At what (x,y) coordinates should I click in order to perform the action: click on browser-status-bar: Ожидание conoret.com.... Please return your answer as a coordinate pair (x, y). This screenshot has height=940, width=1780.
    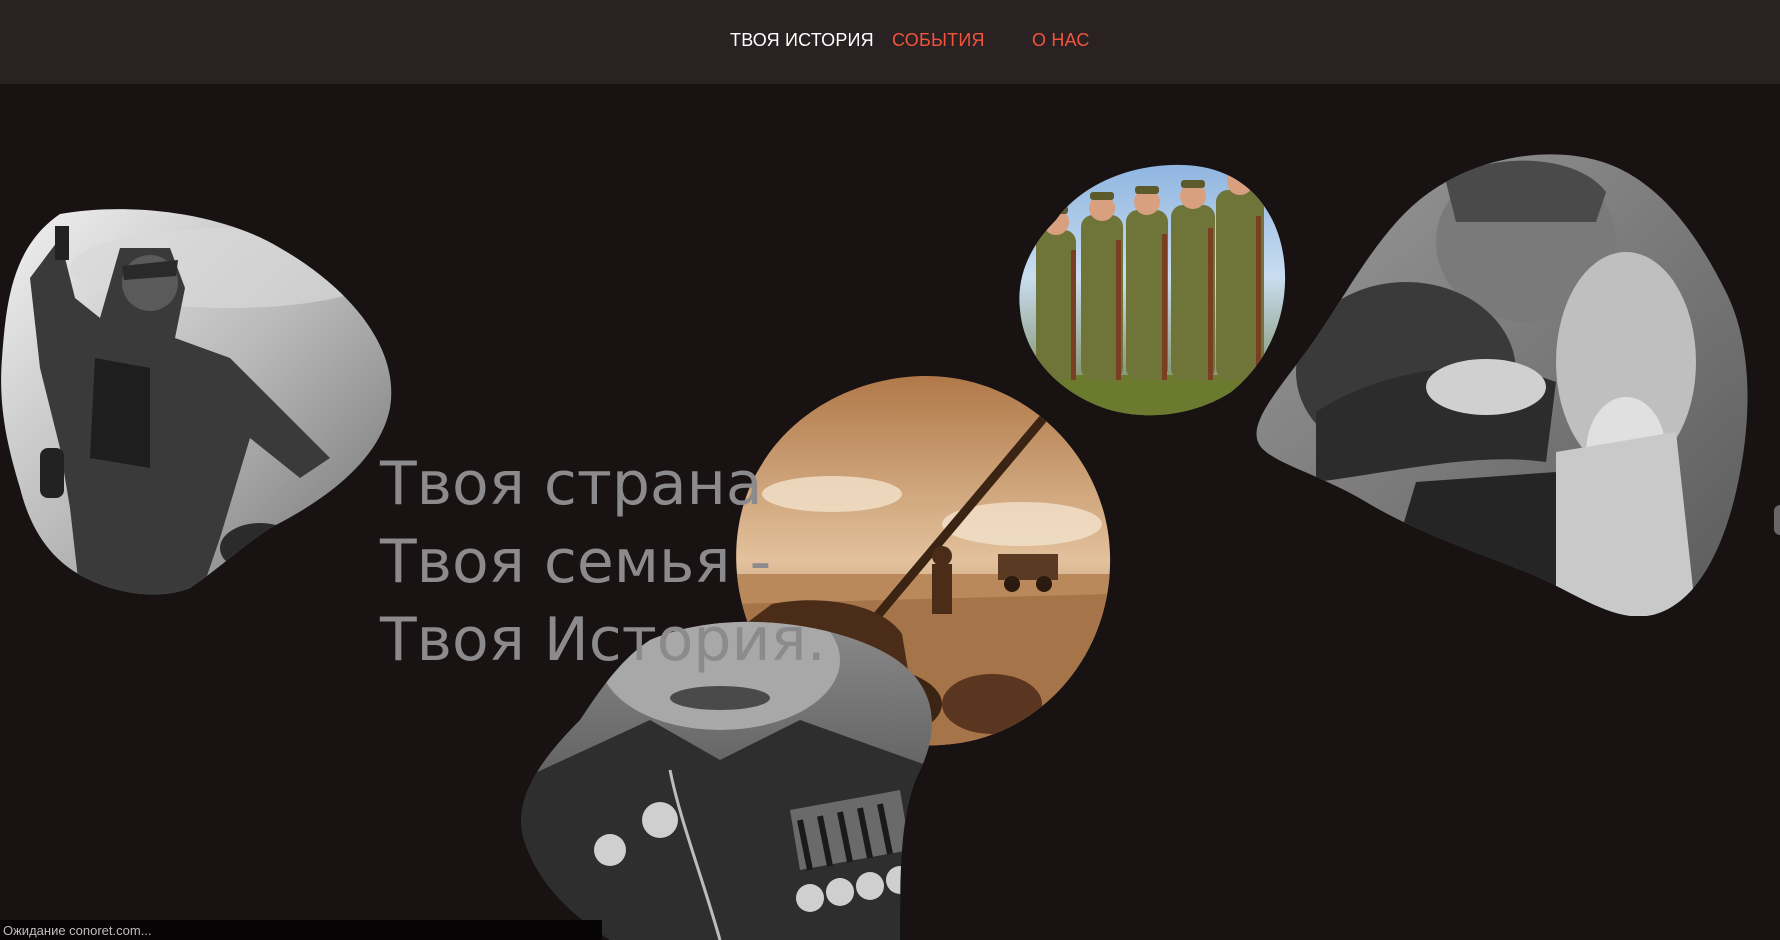
    Looking at the image, I should click on (301, 930).